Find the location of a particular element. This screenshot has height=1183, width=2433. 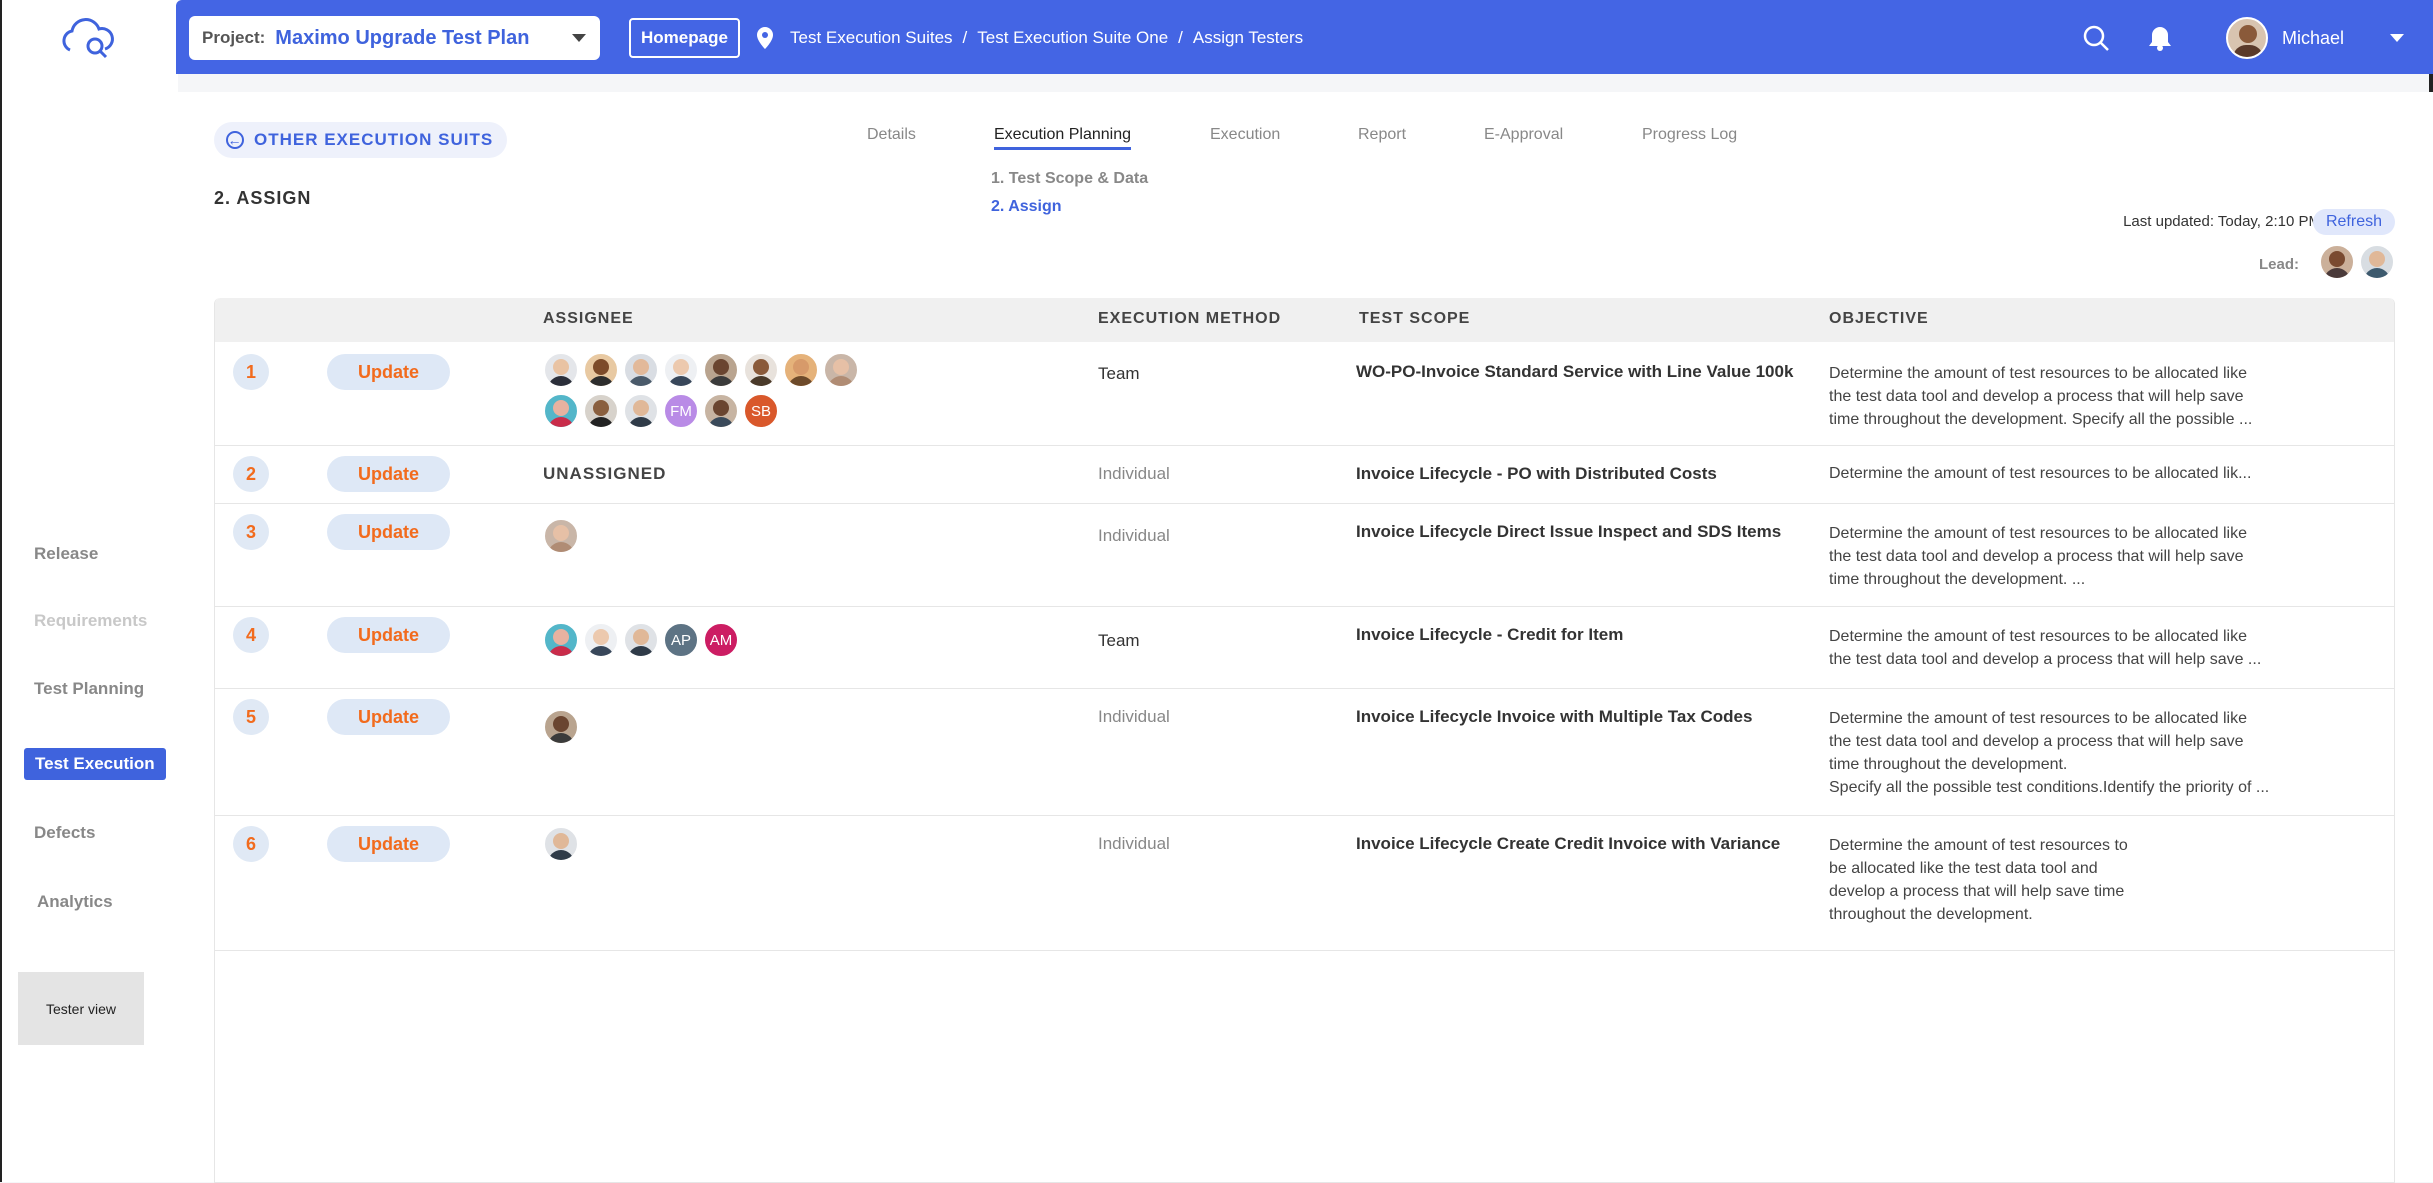

location-pin-icon is located at coordinates (765, 38).